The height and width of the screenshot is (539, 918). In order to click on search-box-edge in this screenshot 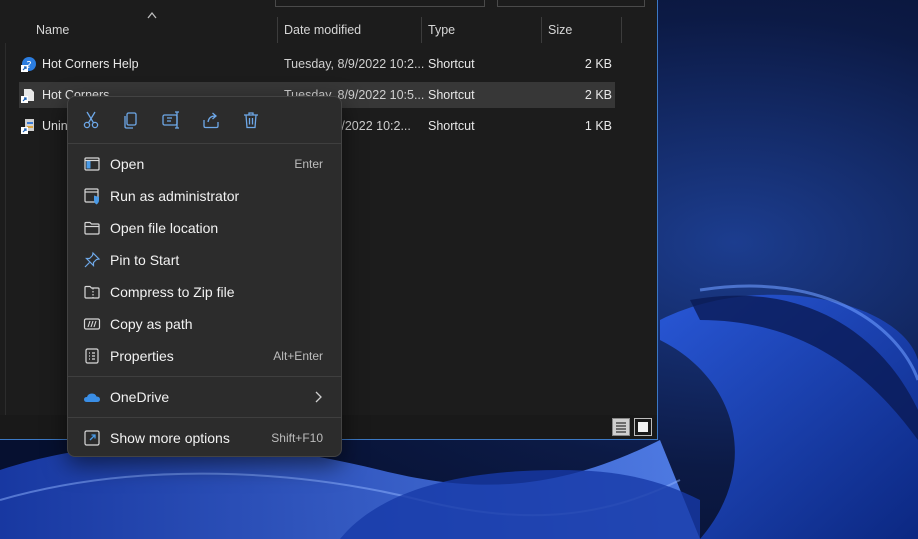, I will do `click(571, 3)`.